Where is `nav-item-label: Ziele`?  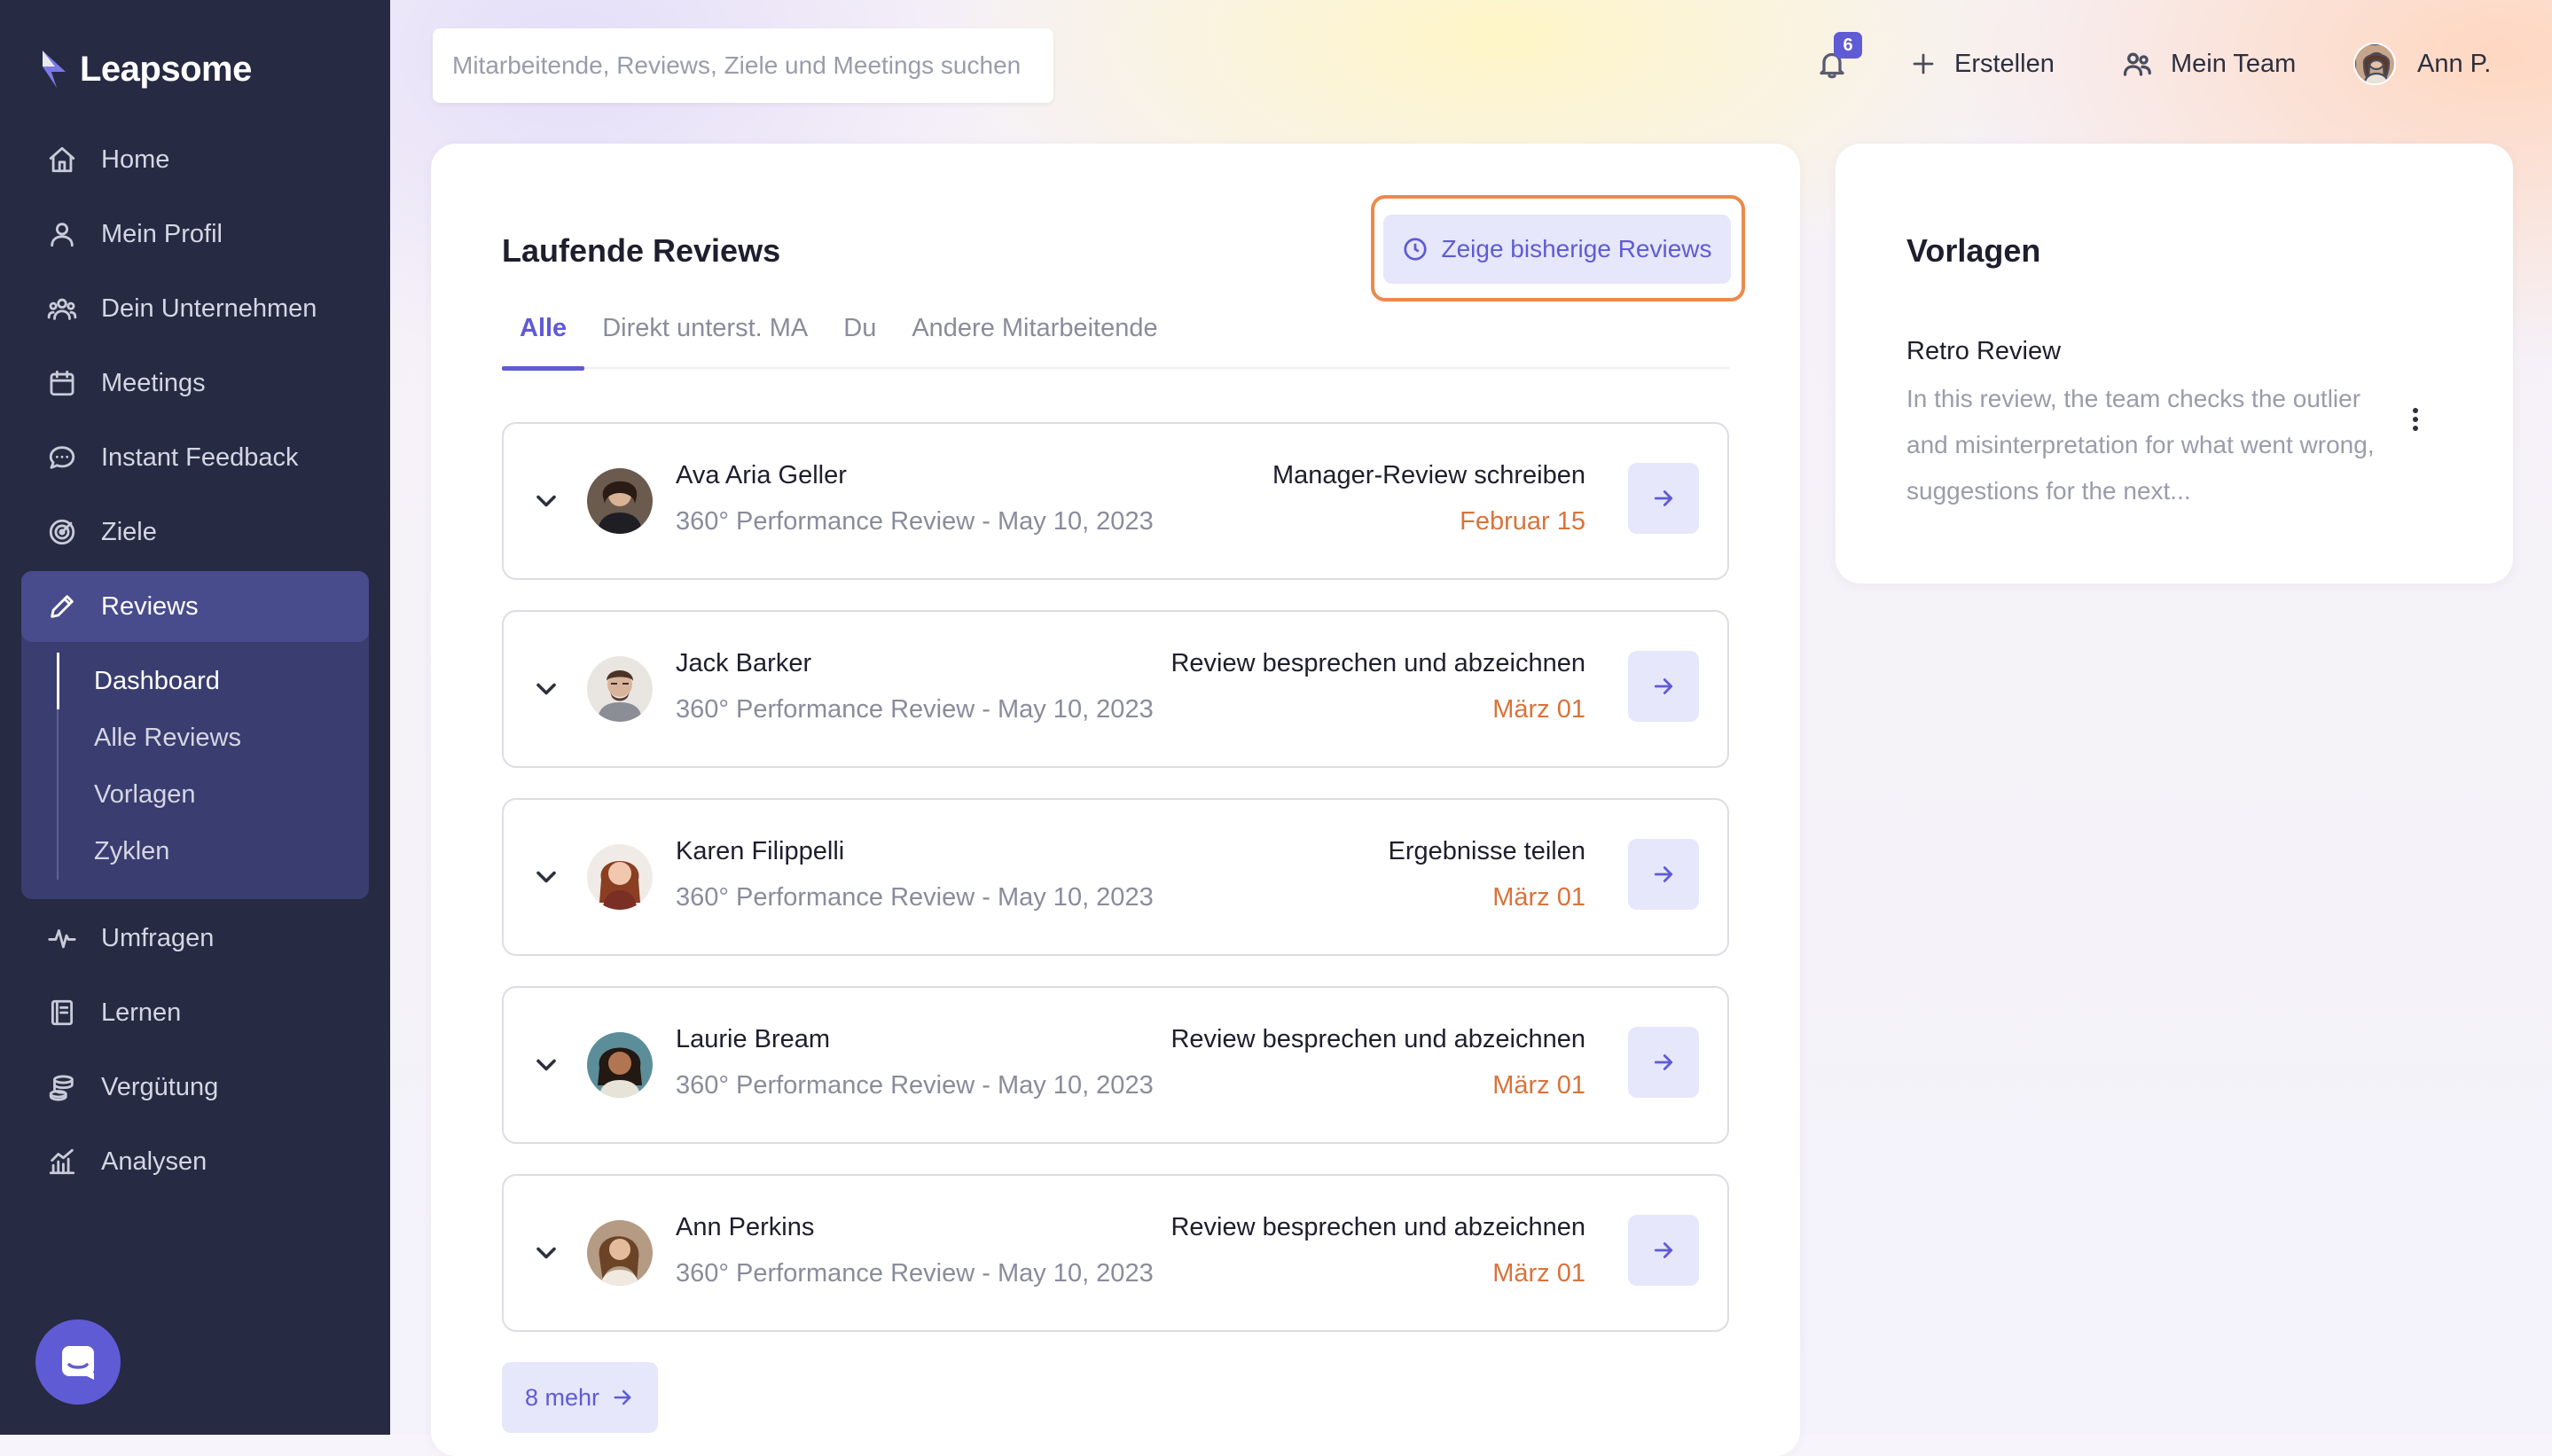
nav-item-label: Ziele is located at coordinates (129, 531).